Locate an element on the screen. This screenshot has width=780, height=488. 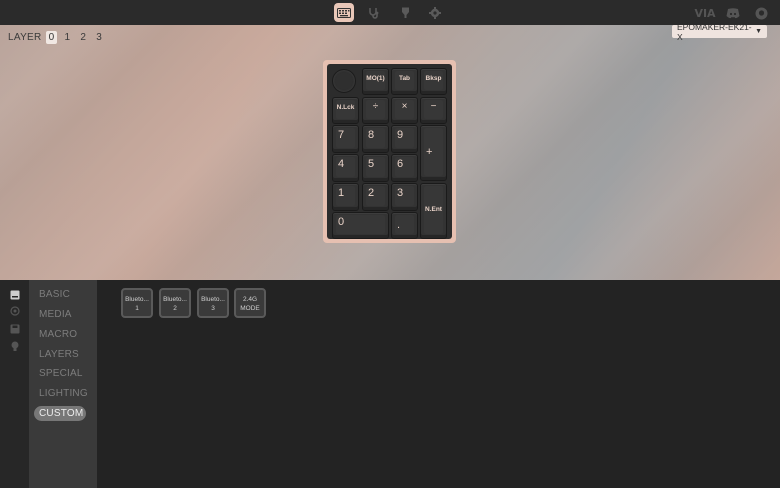
layer-2-button: 2 is located at coordinates (83, 37).